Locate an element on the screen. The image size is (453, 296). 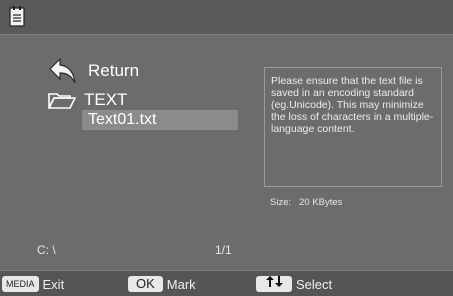
exit-hint: MEDIA Exit is located at coordinates (33, 284).